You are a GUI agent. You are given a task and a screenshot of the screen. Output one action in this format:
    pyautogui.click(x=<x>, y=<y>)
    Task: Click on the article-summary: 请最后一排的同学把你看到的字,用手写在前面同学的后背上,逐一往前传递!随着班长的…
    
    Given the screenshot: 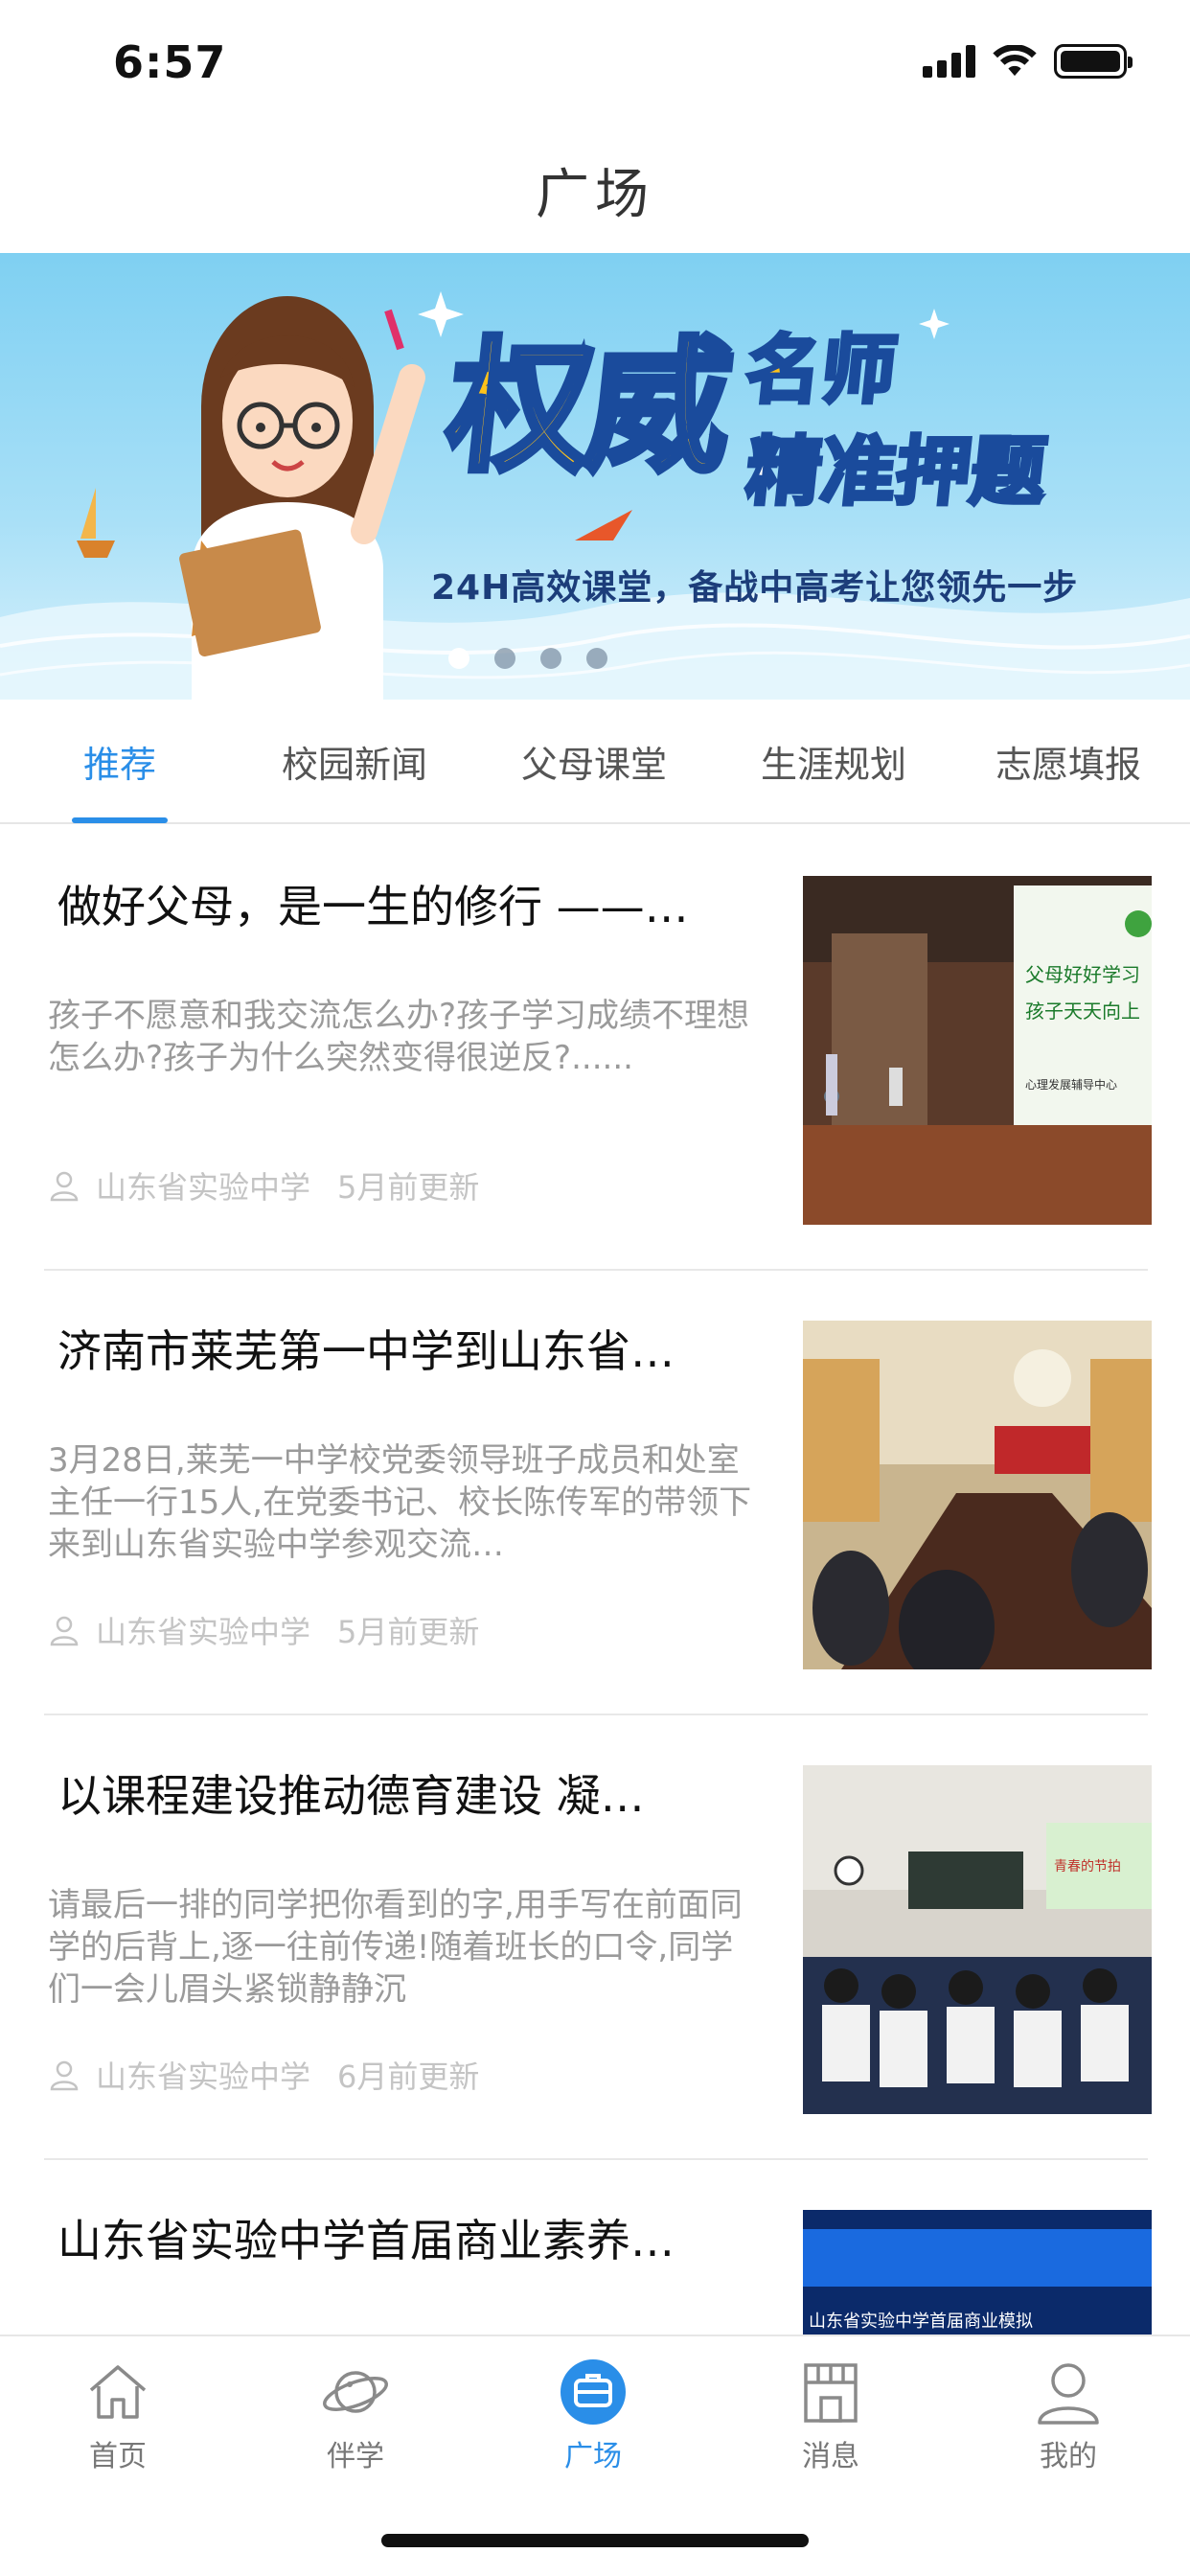 What is the action you would take?
    pyautogui.click(x=396, y=1947)
    